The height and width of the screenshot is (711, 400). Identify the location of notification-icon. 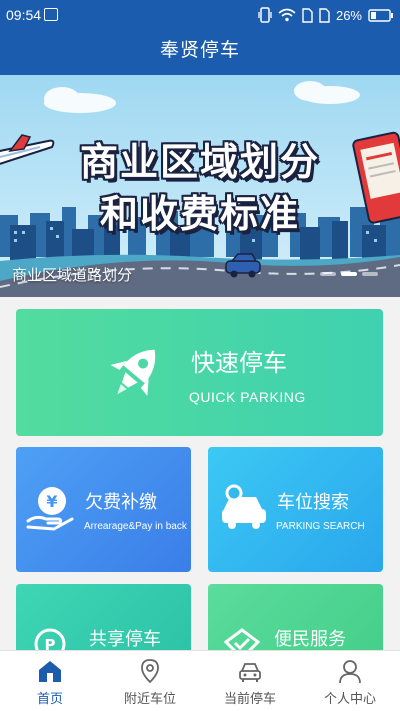
(51, 14).